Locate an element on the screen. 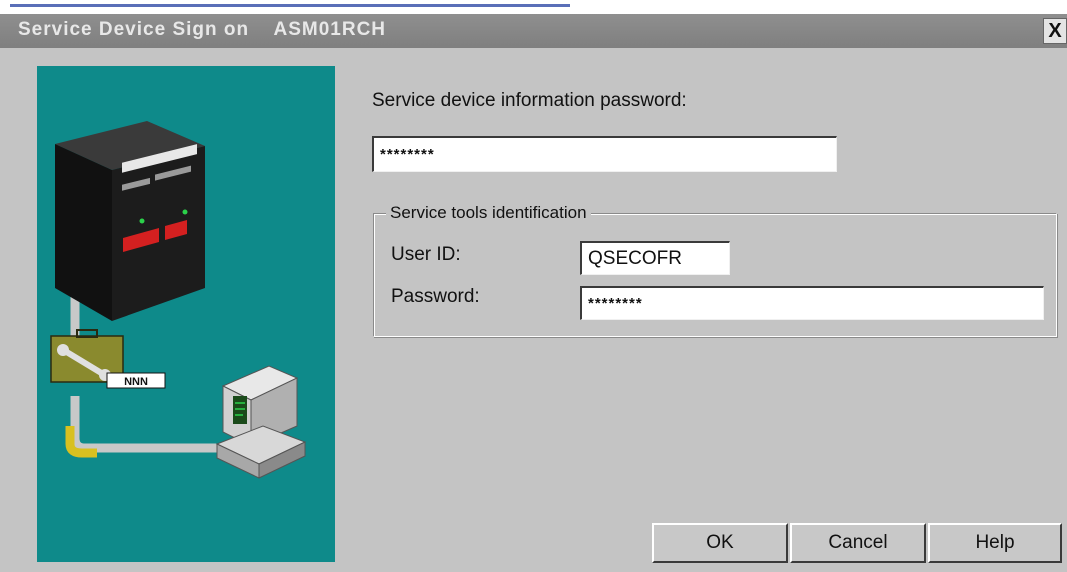 This screenshot has width=1067, height=572. service-device-password-label: Service device information password: is located at coordinates (529, 100).